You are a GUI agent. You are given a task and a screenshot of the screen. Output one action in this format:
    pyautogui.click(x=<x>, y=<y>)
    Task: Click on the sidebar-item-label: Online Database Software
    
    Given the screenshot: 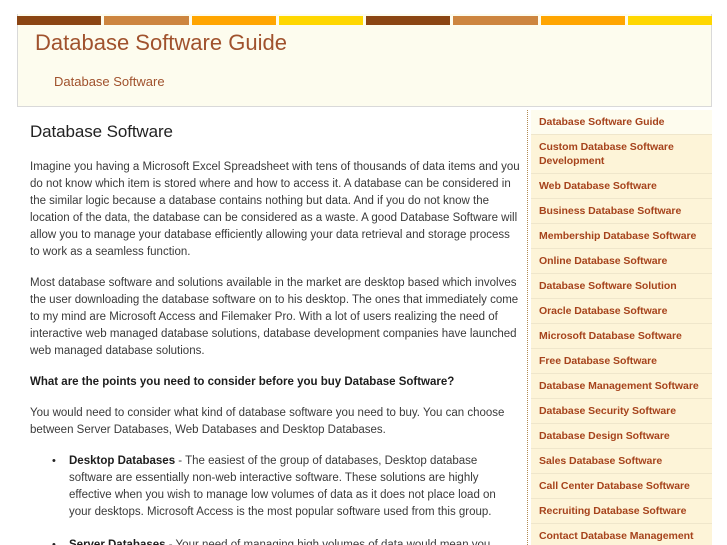 What is the action you would take?
    pyautogui.click(x=622, y=261)
    